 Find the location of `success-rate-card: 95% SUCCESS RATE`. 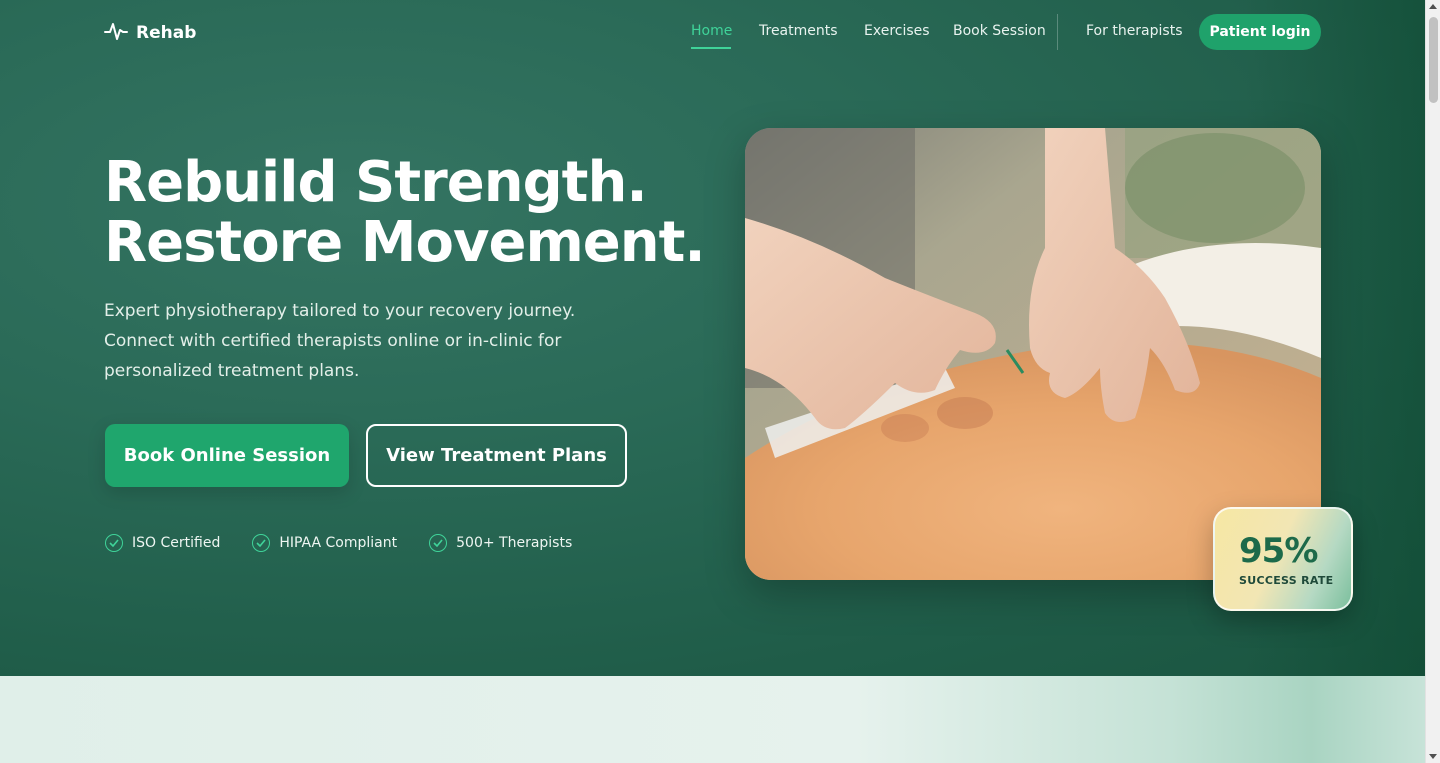

success-rate-card: 95% SUCCESS RATE is located at coordinates (1283, 559).